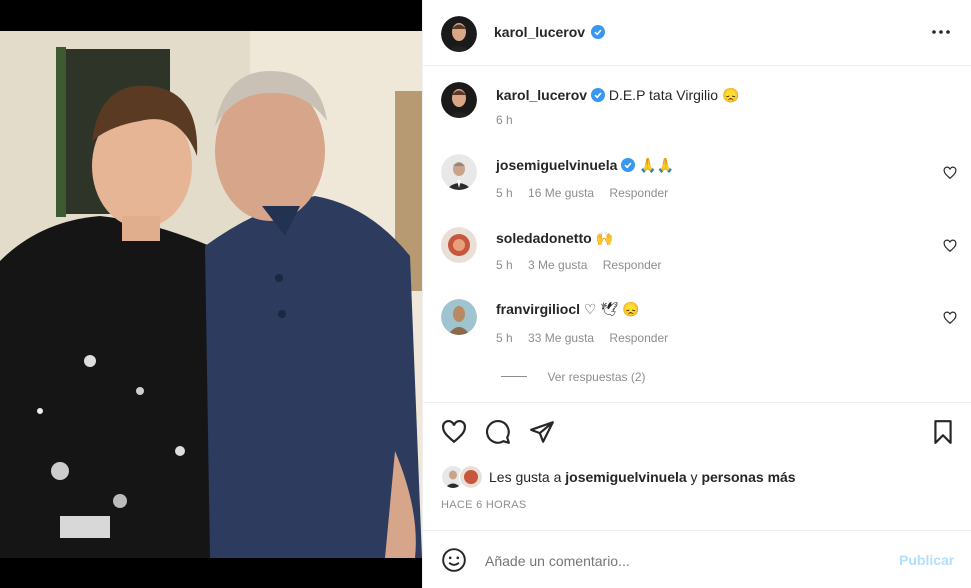  I want to click on post-header: karol_lucerov, so click(697, 33).